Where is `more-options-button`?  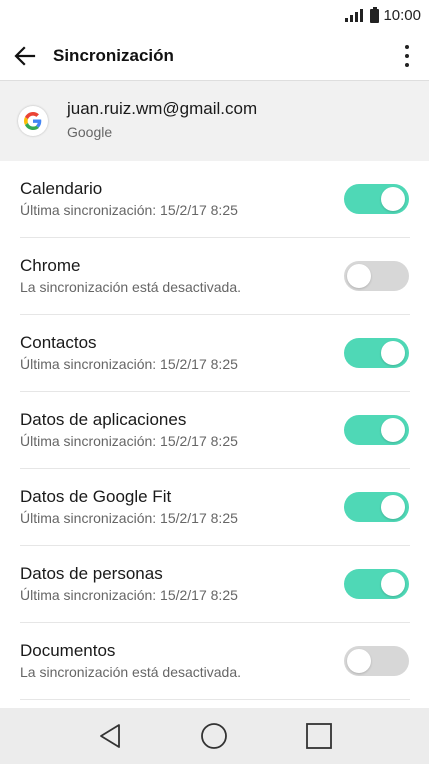 more-options-button is located at coordinates (407, 56).